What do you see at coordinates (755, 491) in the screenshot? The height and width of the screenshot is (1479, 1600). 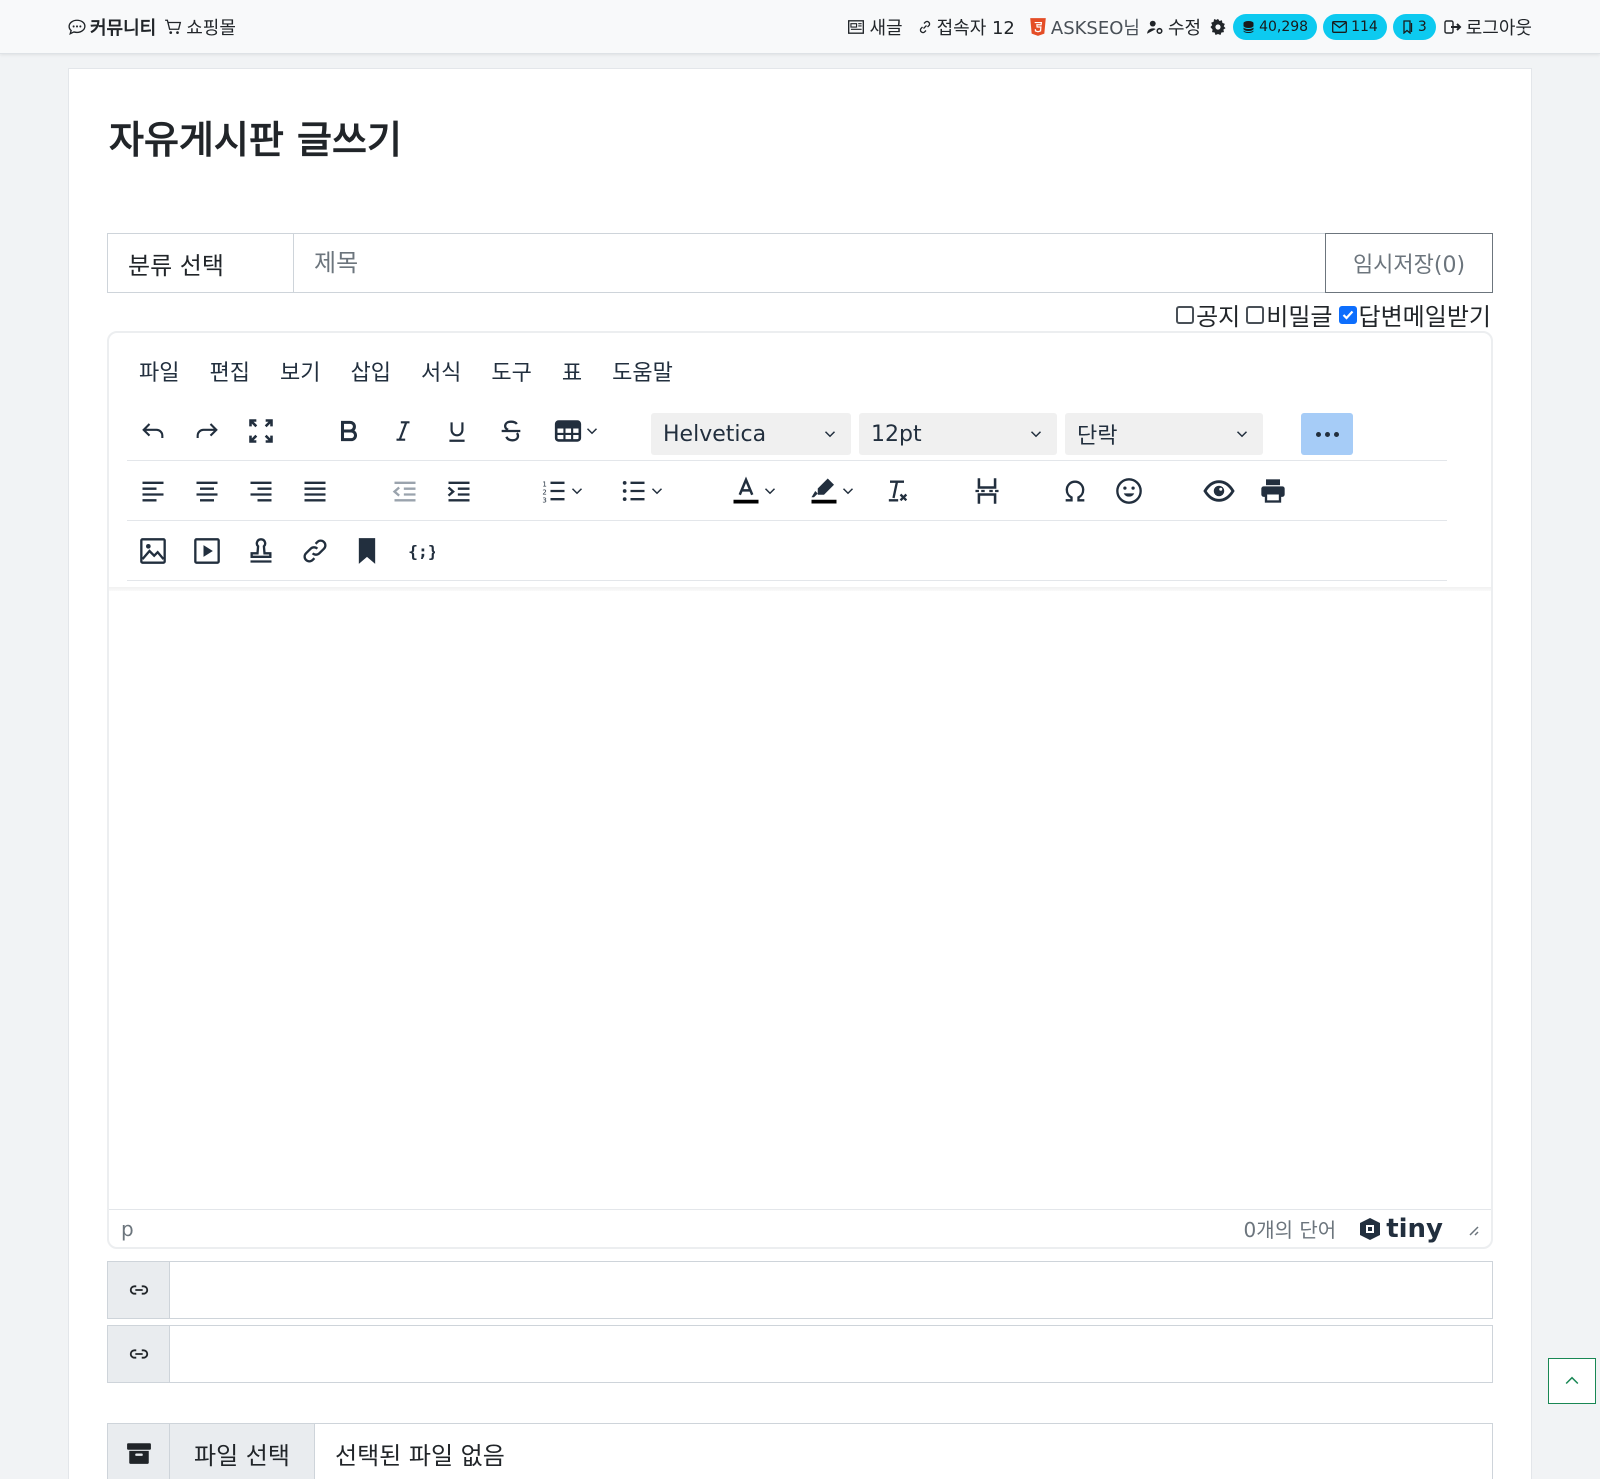 I see `text-color-button` at bounding box center [755, 491].